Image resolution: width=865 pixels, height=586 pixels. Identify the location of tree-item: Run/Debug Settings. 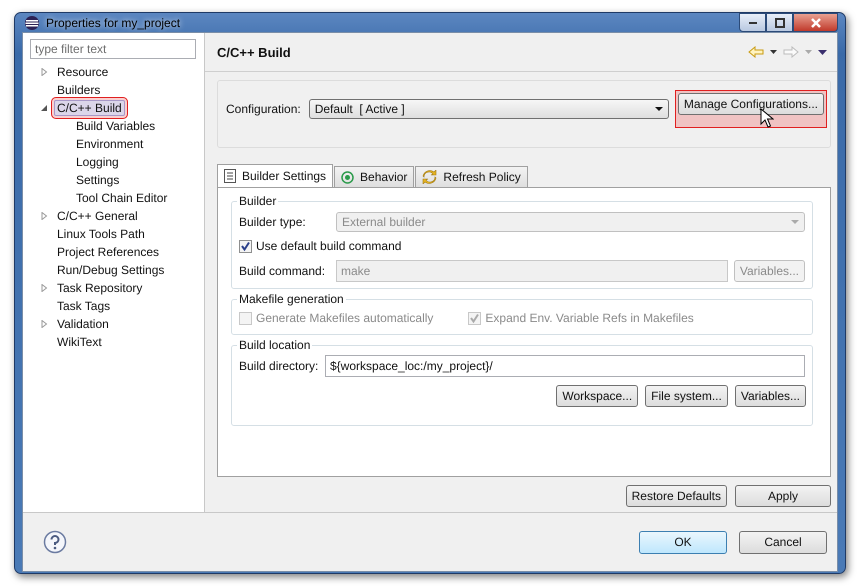
(111, 270).